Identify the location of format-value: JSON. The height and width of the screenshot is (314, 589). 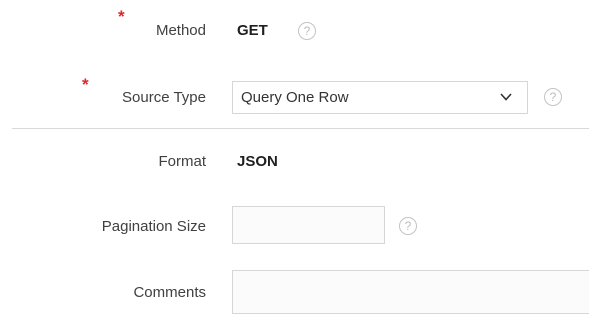
(257, 161).